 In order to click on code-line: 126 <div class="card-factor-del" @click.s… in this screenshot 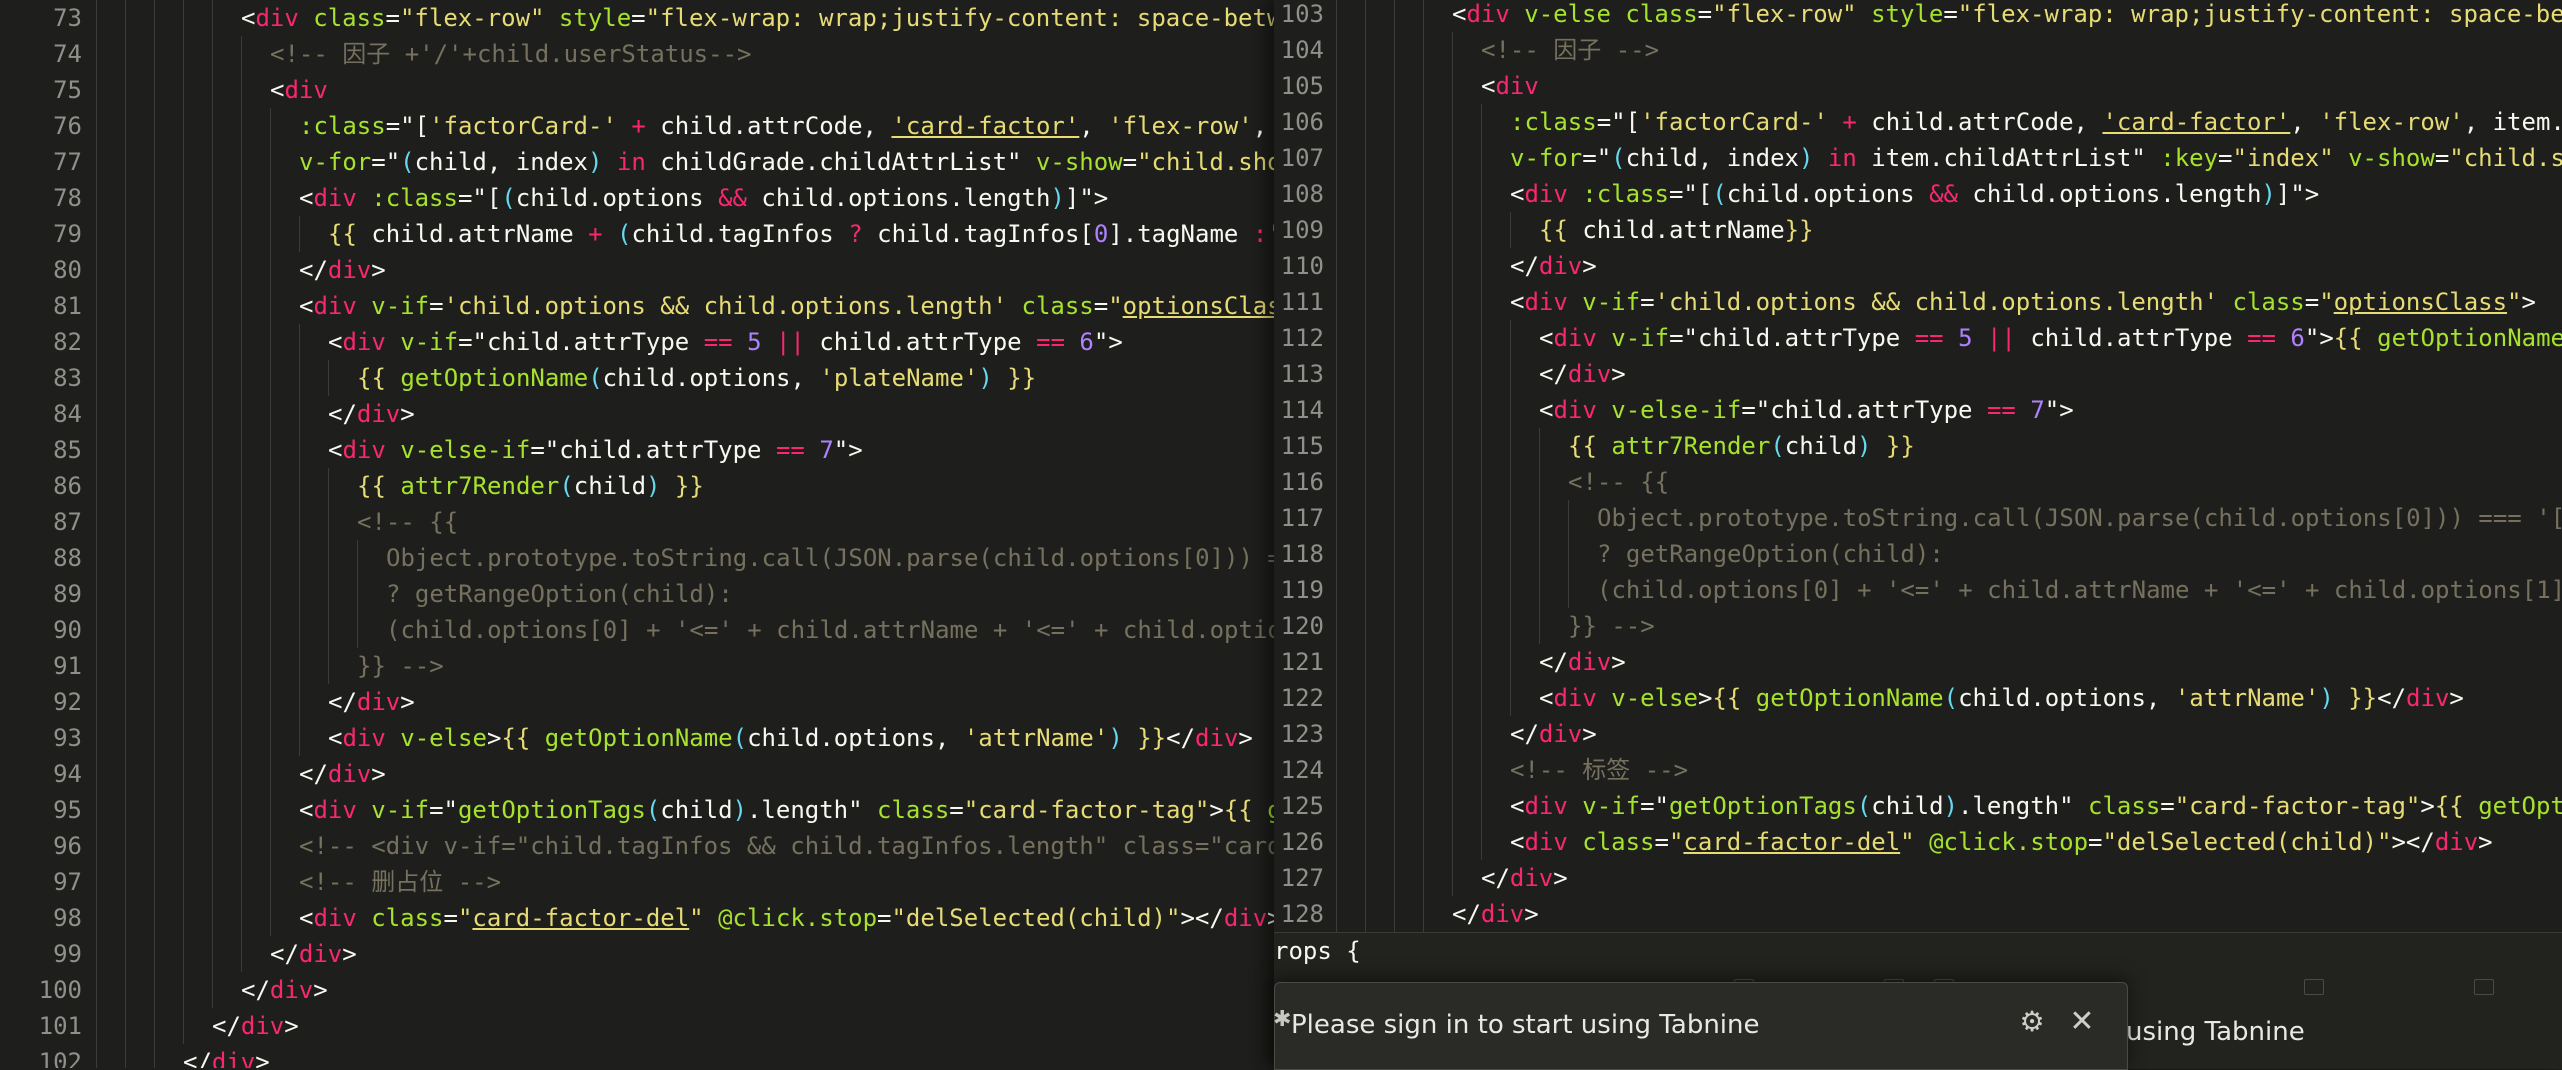, I will do `click(1918, 842)`.